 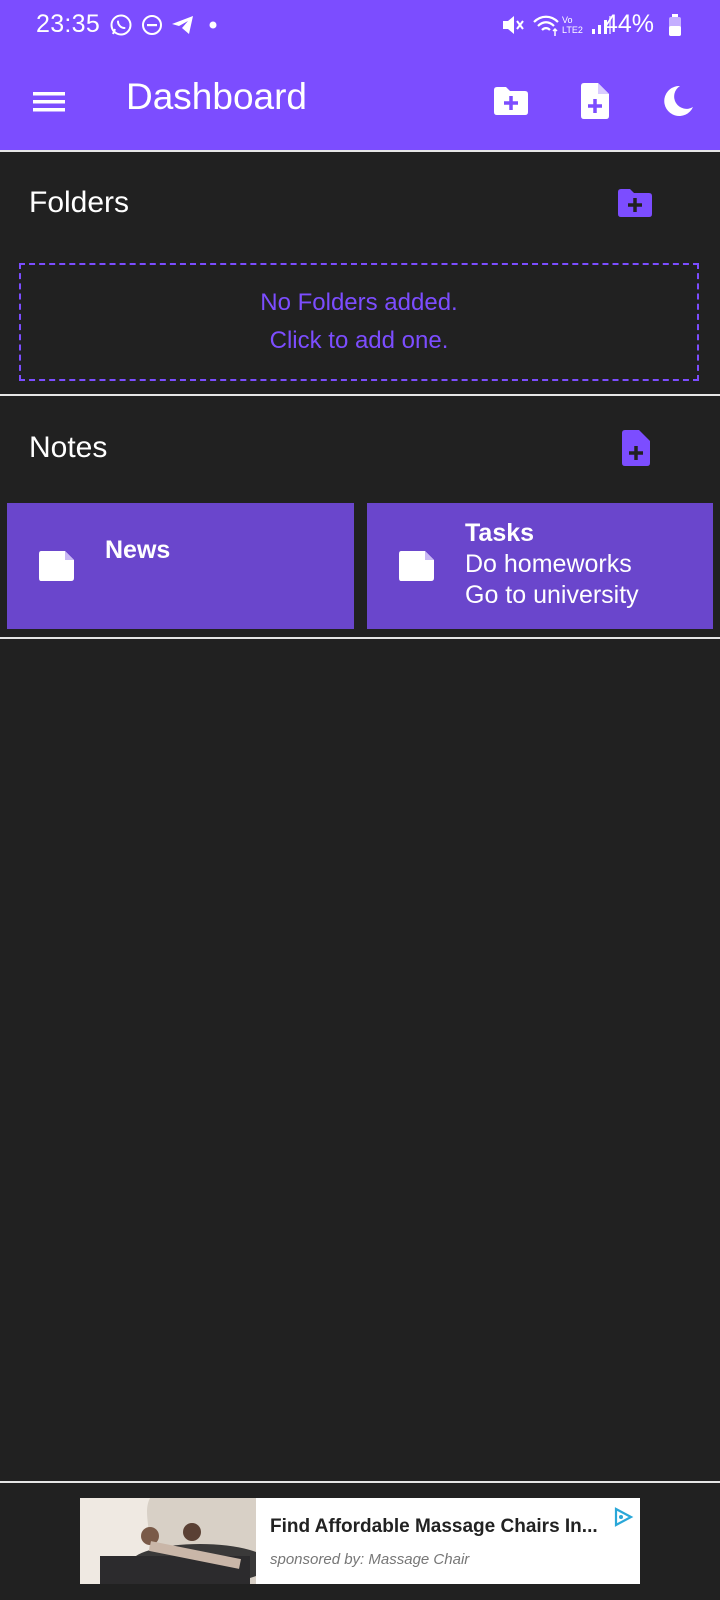 What do you see at coordinates (180, 566) in the screenshot?
I see `note-card-news: News` at bounding box center [180, 566].